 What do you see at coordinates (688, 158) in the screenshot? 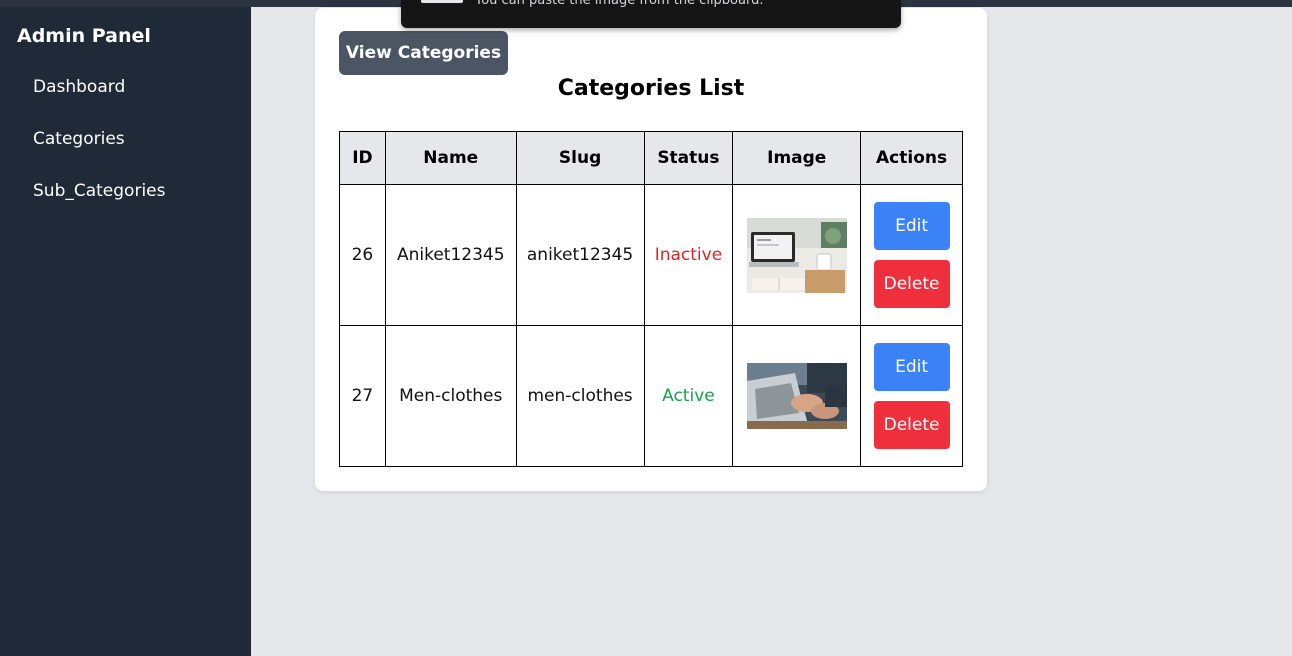
I see `column-header-status: Status` at bounding box center [688, 158].